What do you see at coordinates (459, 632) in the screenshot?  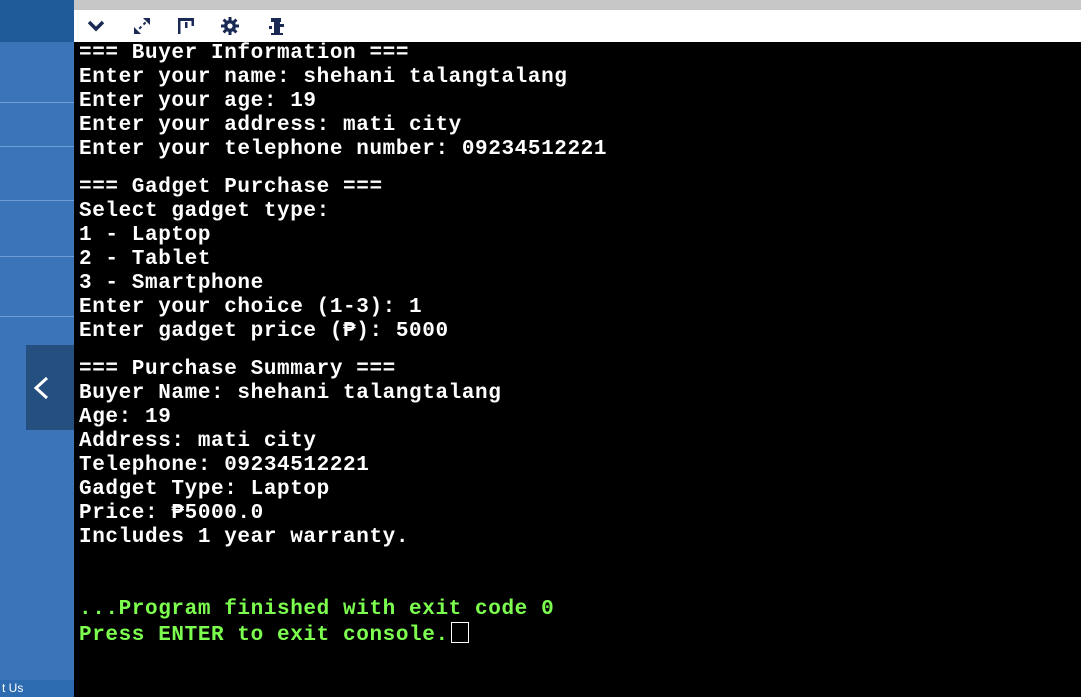 I see `text-cursor` at bounding box center [459, 632].